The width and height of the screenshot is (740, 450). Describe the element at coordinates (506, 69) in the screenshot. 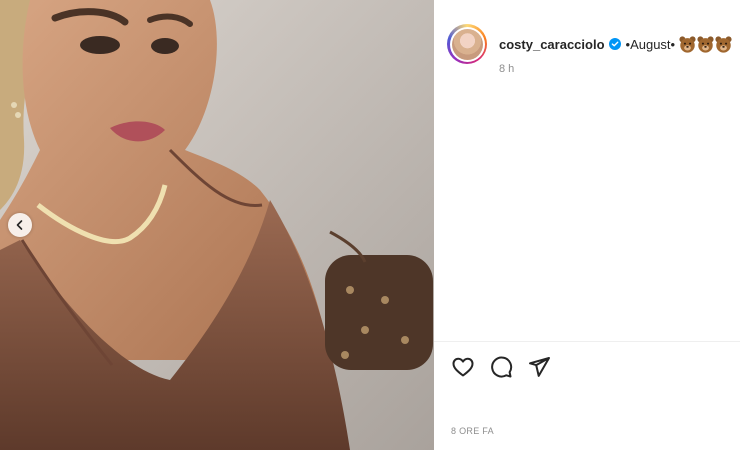

I see `post-time-short: 8 h` at that location.